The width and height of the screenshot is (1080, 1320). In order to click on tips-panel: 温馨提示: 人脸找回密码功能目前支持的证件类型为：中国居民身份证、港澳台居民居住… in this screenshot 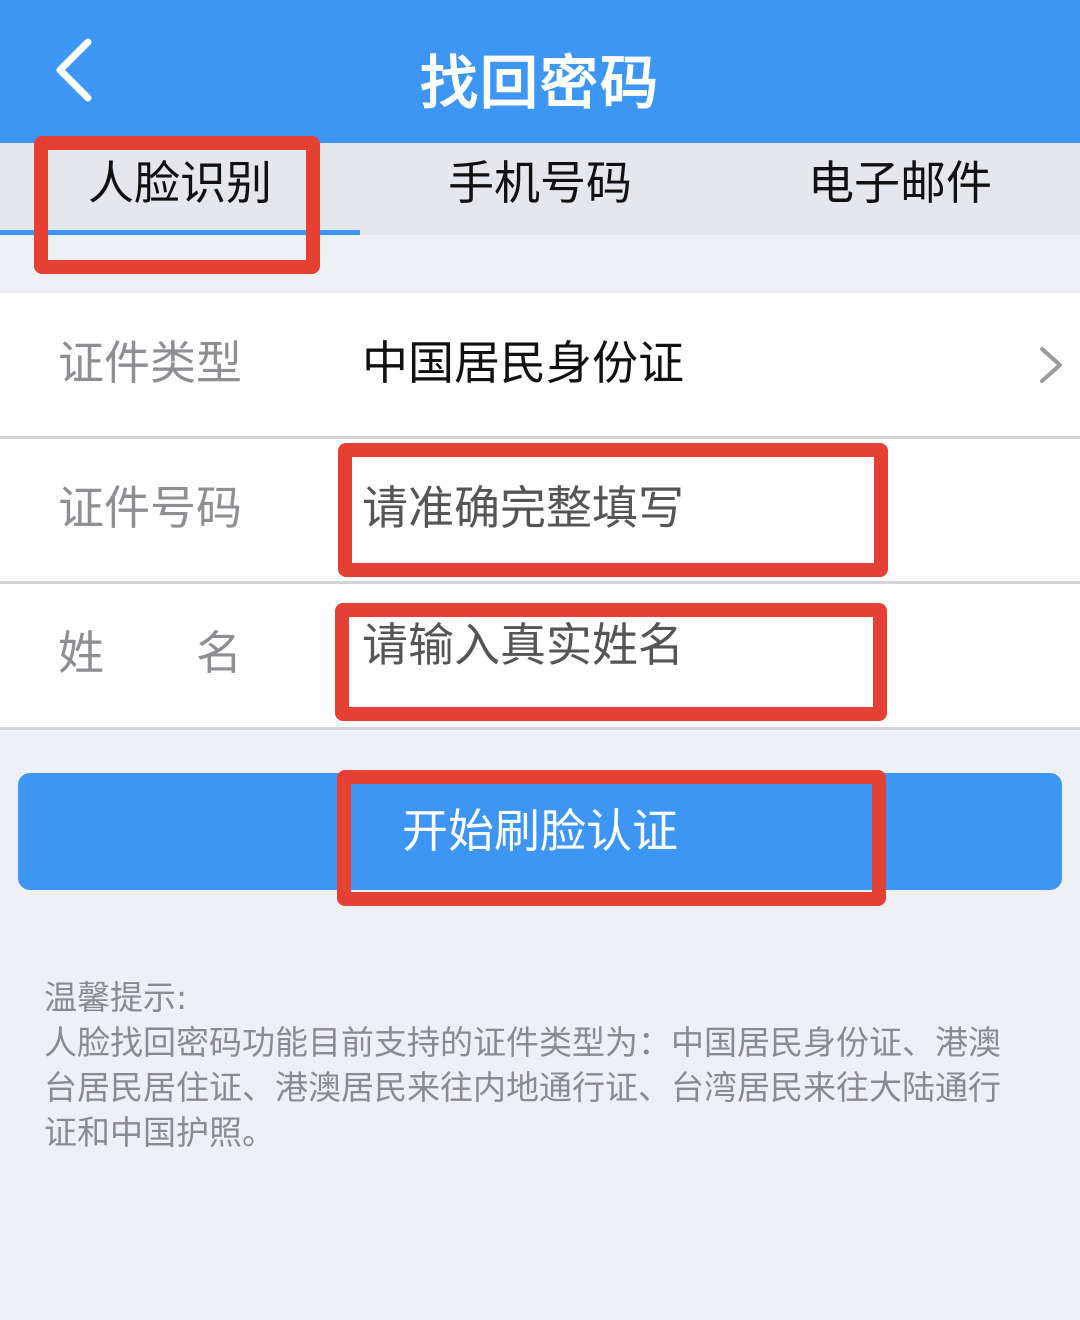, I will do `click(534, 1065)`.